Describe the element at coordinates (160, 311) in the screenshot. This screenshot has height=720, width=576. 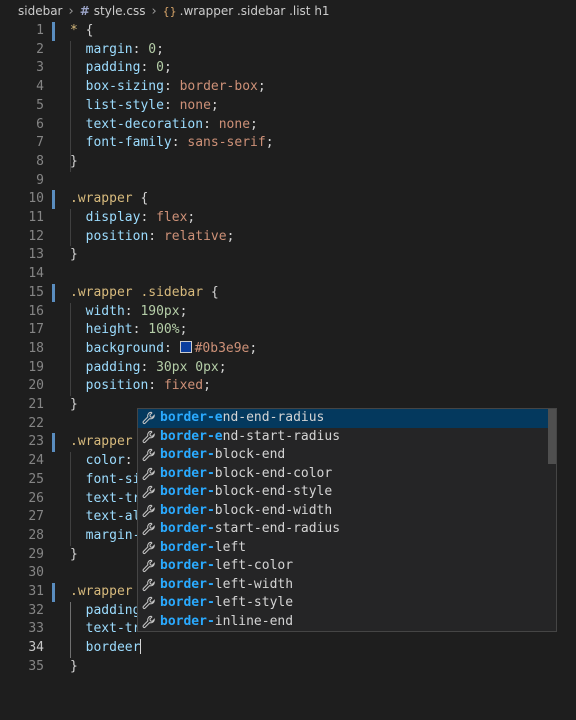
I see `code-token: 190px` at that location.